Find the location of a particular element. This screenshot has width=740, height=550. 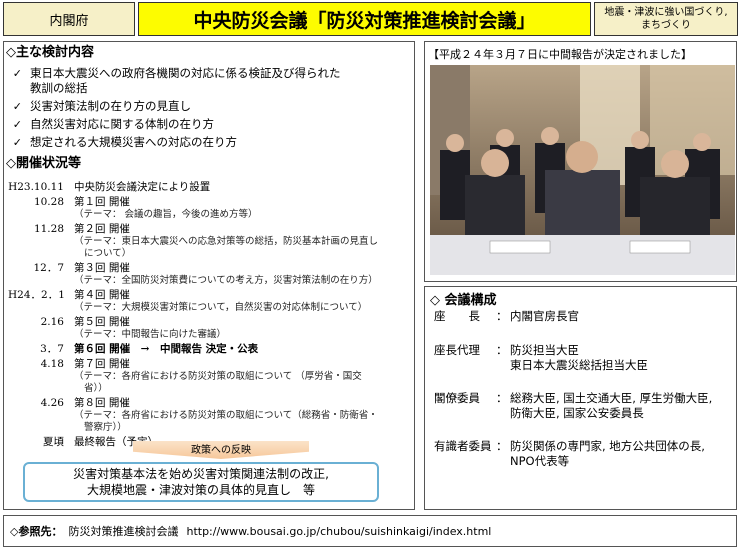

schedule-row: 10.28 第１回 開催 （テーマ： 会議の趣旨，今後の進め方等） is located at coordinates (210, 208).